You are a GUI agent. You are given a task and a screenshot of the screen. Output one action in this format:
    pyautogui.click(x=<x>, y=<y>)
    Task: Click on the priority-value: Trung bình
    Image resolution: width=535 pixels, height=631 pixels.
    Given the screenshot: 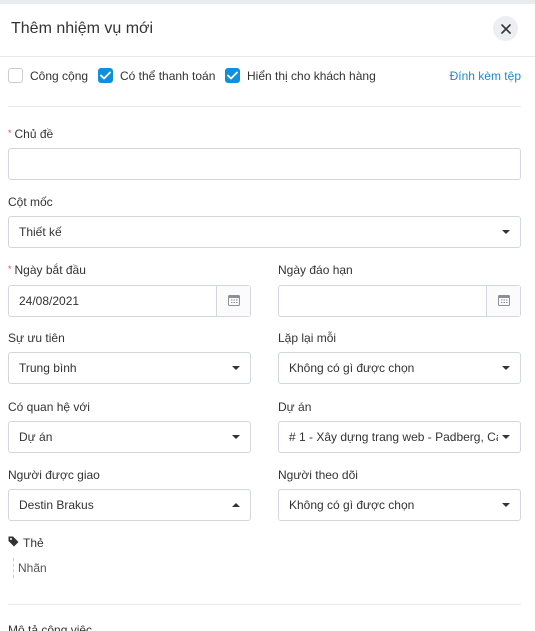 What is the action you would take?
    pyautogui.click(x=48, y=368)
    